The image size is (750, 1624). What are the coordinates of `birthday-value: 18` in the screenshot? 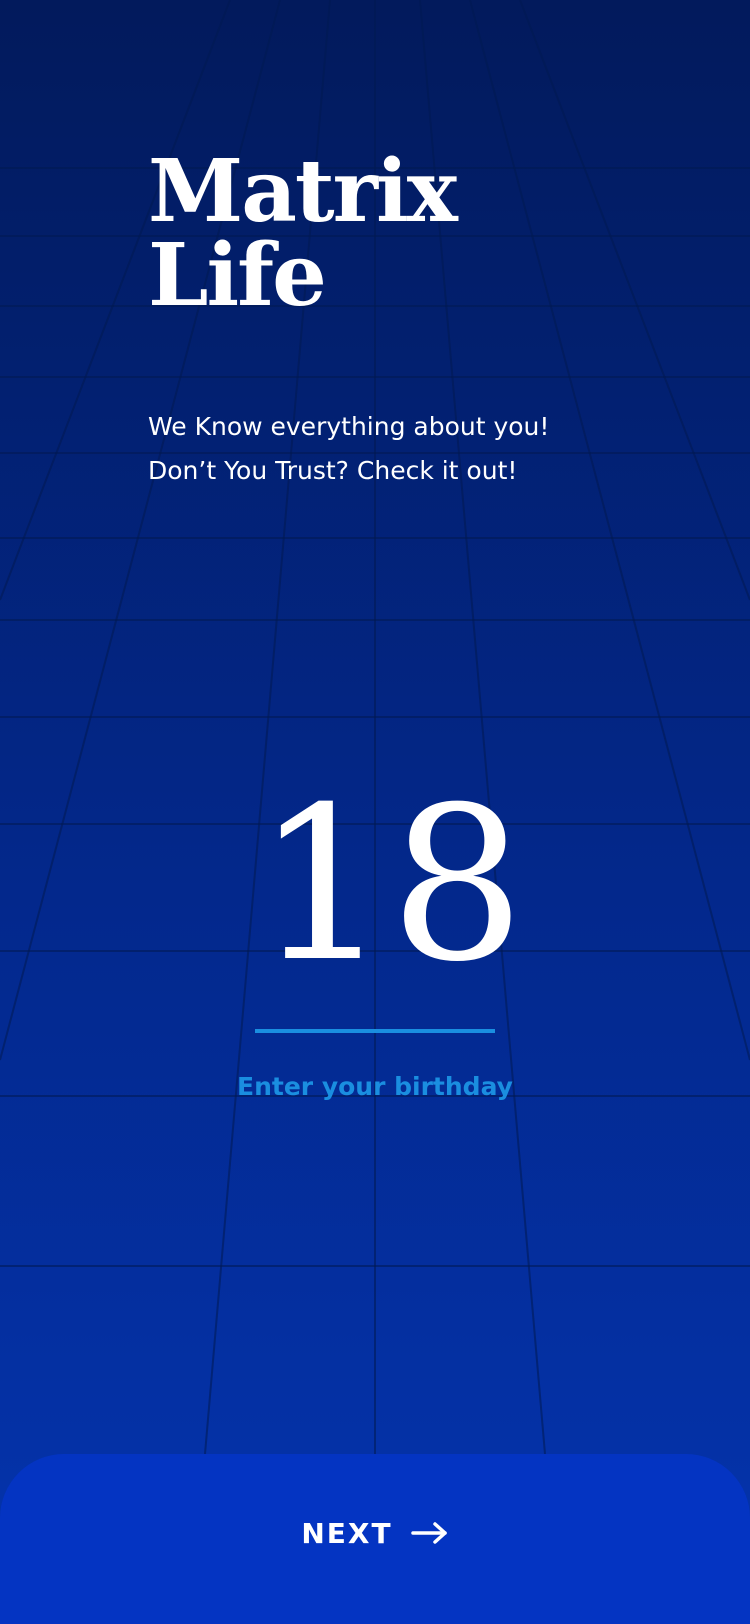 It's located at (390, 885).